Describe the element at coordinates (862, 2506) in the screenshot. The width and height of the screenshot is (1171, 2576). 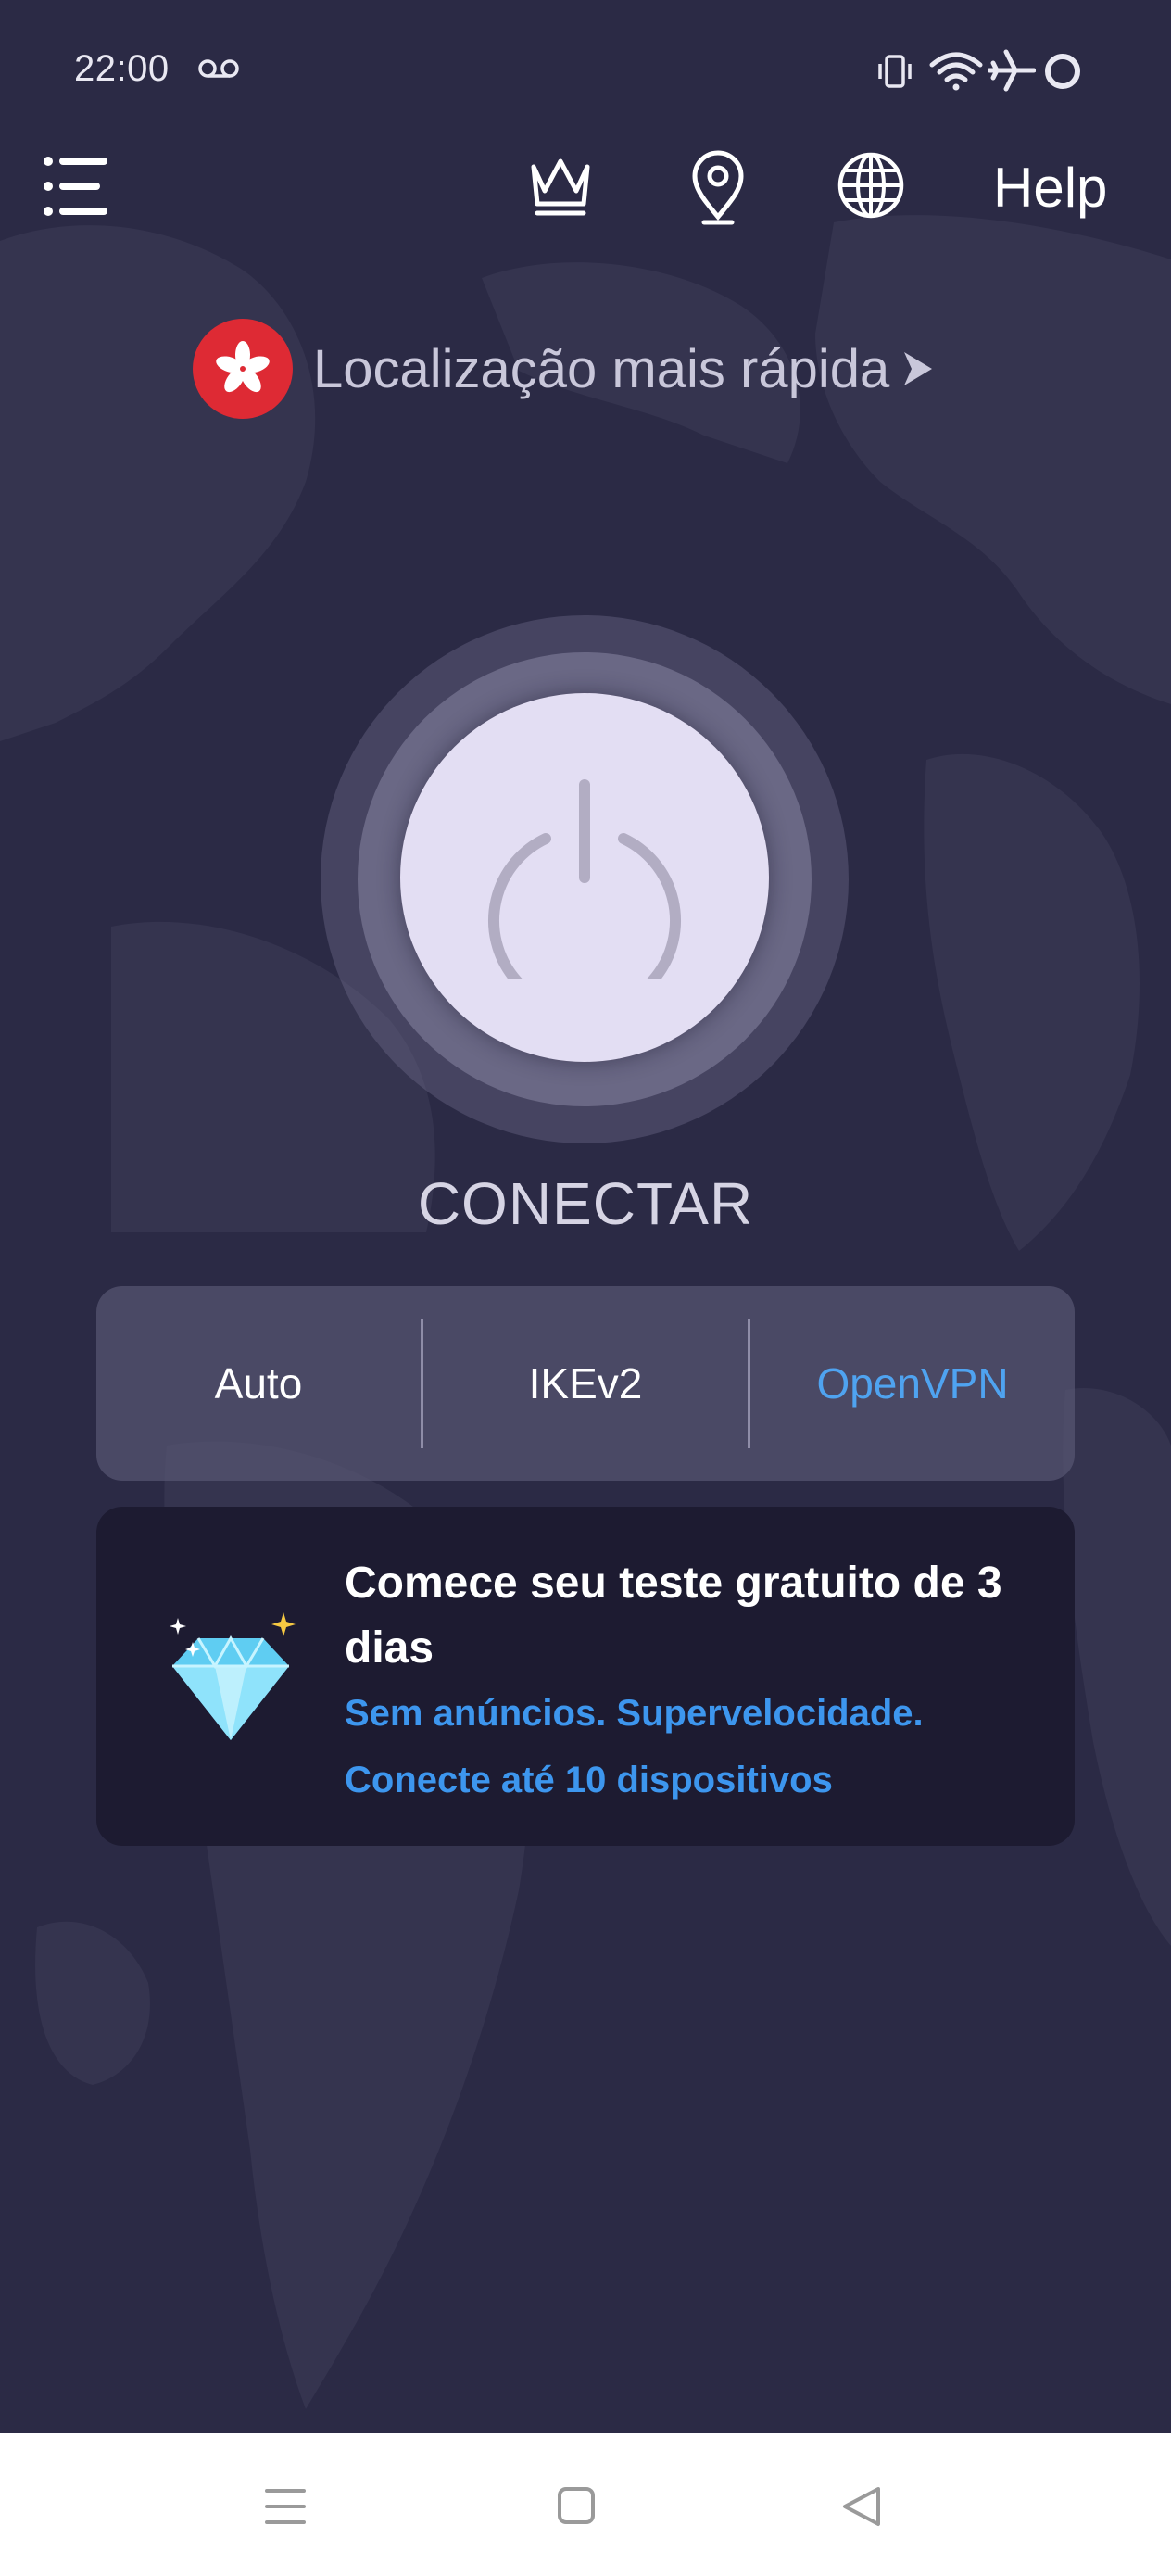
I see `back-icon` at that location.